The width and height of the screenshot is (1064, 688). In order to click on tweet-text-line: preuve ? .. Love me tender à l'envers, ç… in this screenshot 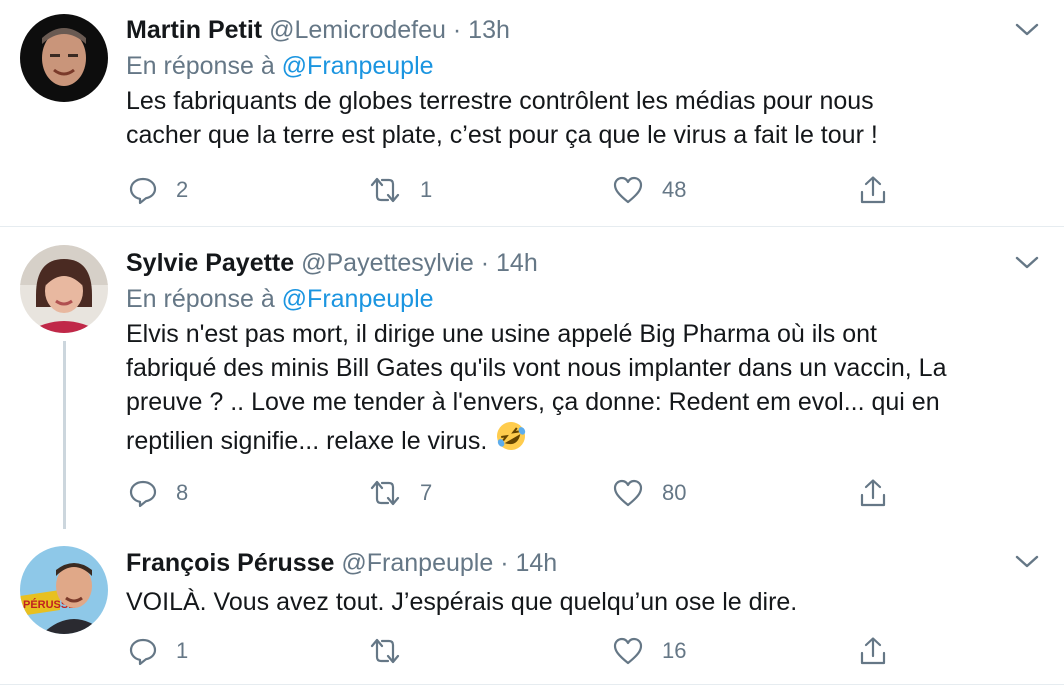, I will do `click(533, 402)`.